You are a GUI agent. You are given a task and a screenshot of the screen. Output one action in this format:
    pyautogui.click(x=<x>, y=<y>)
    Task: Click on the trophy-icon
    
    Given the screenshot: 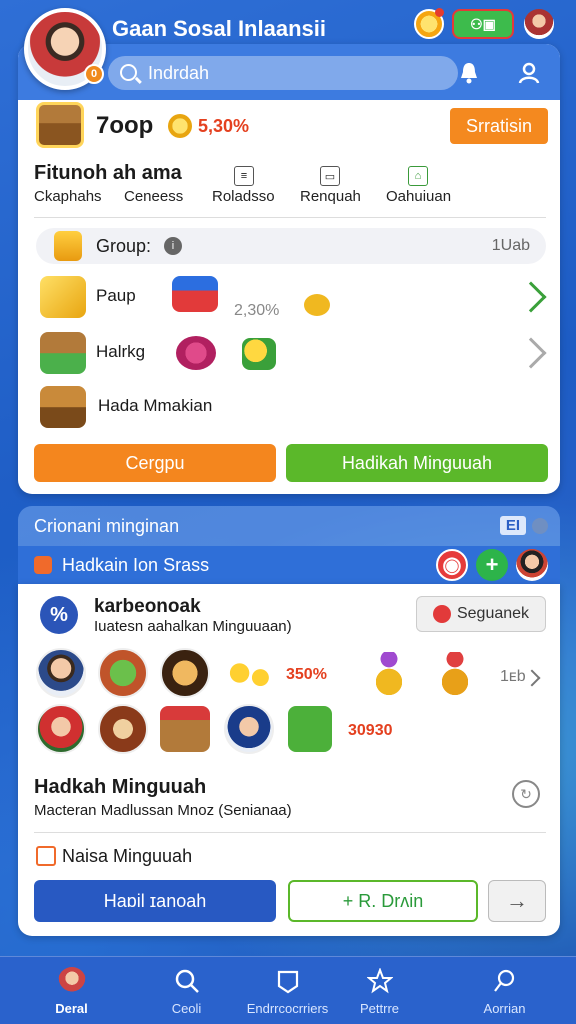 What is the action you would take?
    pyautogui.click(x=455, y=675)
    